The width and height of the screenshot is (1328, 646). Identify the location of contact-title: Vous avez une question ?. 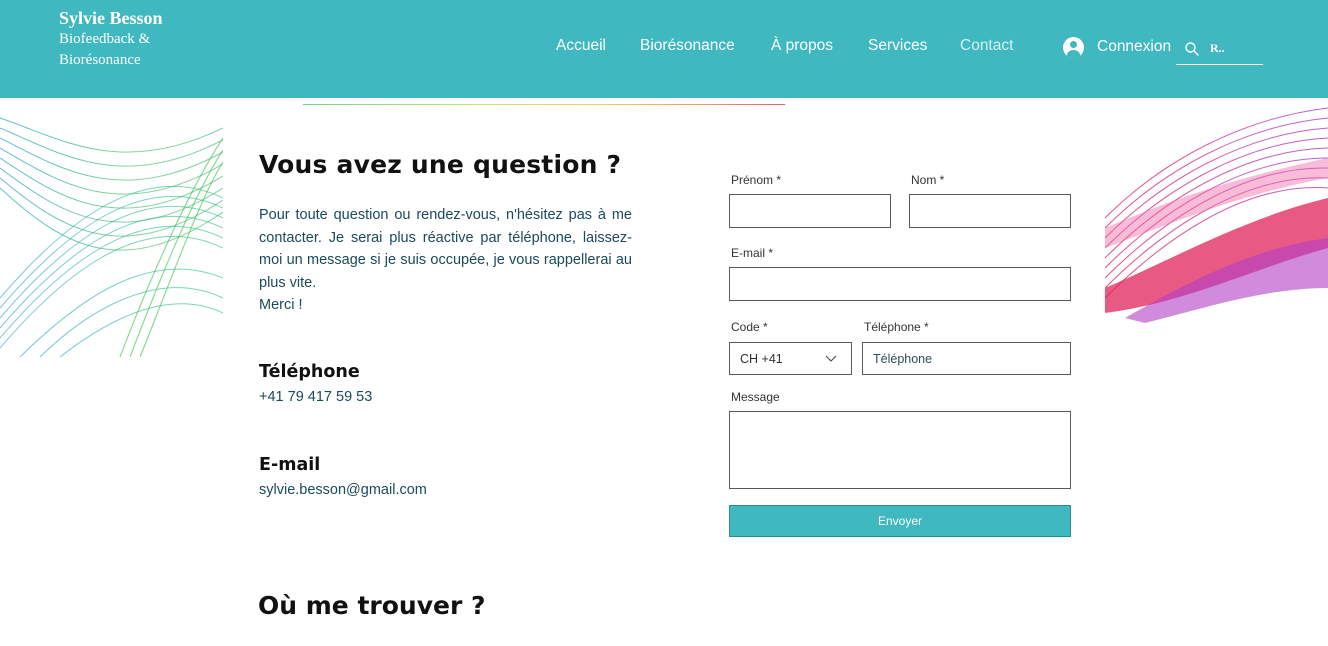
(440, 164).